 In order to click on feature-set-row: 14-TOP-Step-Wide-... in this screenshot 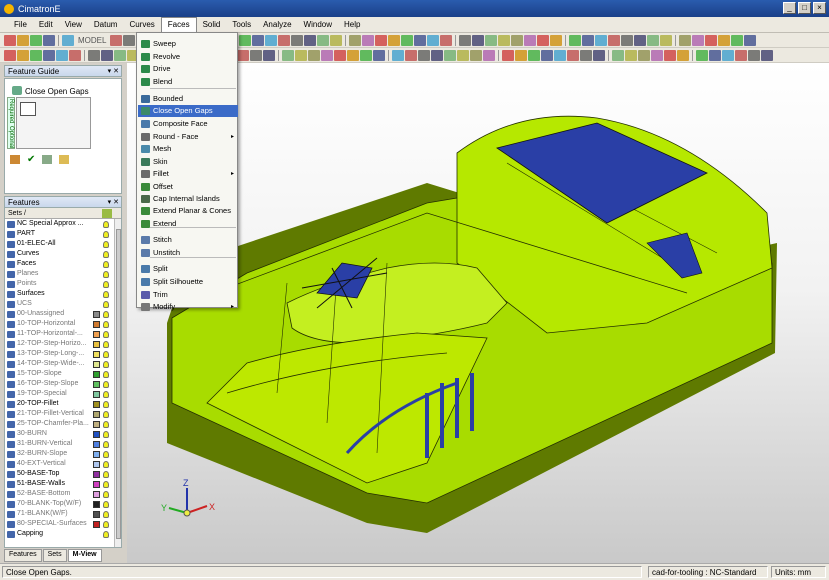, I will do `click(63, 364)`.